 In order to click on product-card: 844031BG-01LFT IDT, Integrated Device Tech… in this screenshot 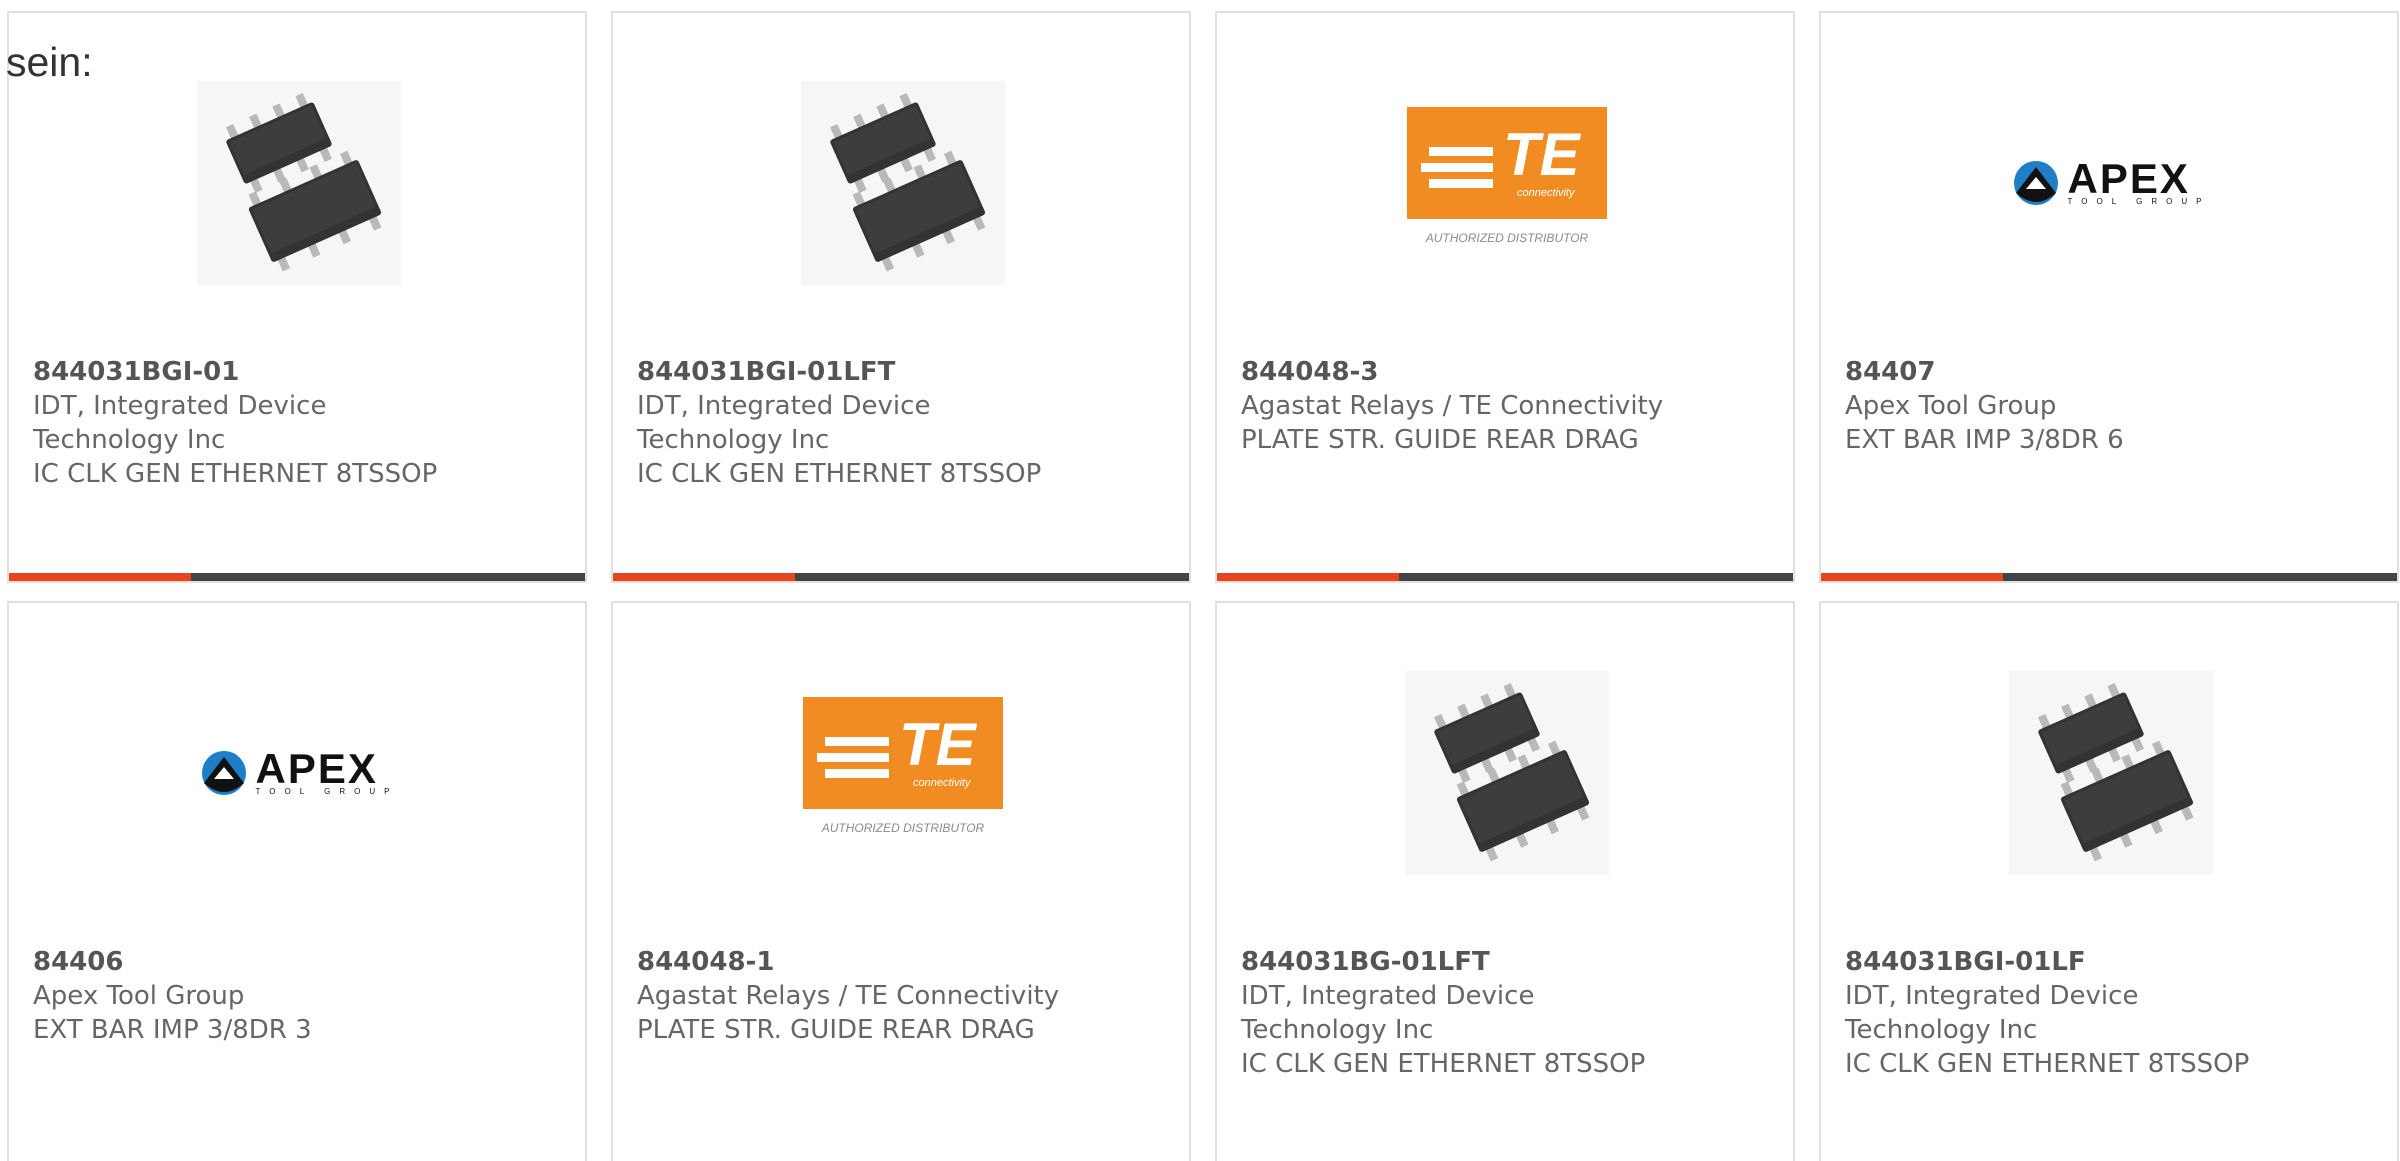, I will do `click(1505, 881)`.